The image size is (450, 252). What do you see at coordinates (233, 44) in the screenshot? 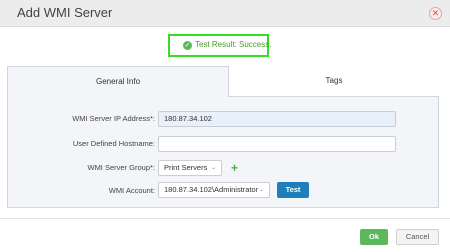
I see `test-result-text: Test Result: Success.` at bounding box center [233, 44].